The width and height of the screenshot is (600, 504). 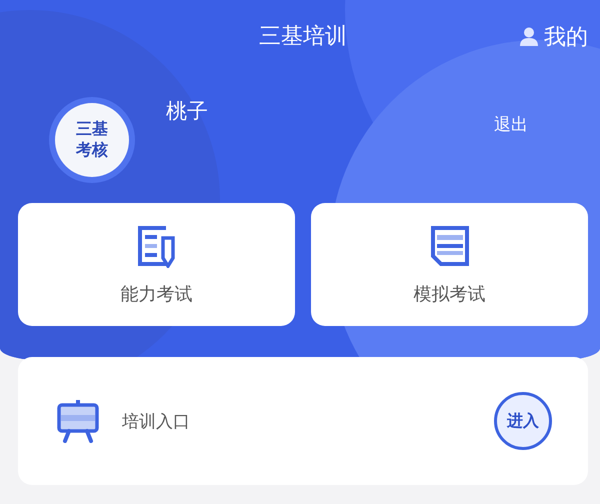 I want to click on user-name: 桃子, so click(x=187, y=111).